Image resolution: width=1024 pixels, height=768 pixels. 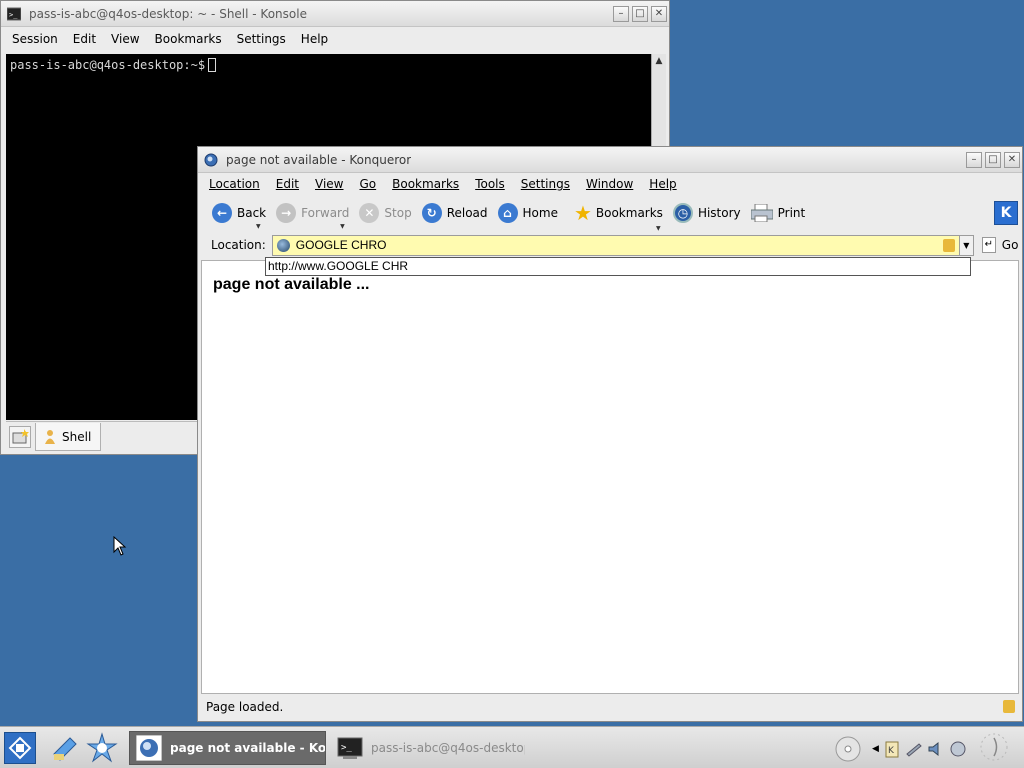 What do you see at coordinates (369, 213) in the screenshot?
I see `stop-icon: ✕` at bounding box center [369, 213].